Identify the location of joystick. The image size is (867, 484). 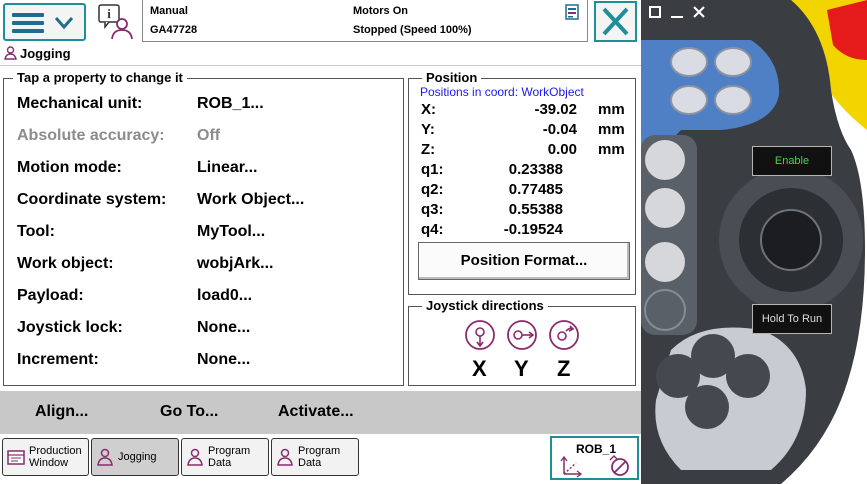
(791, 240).